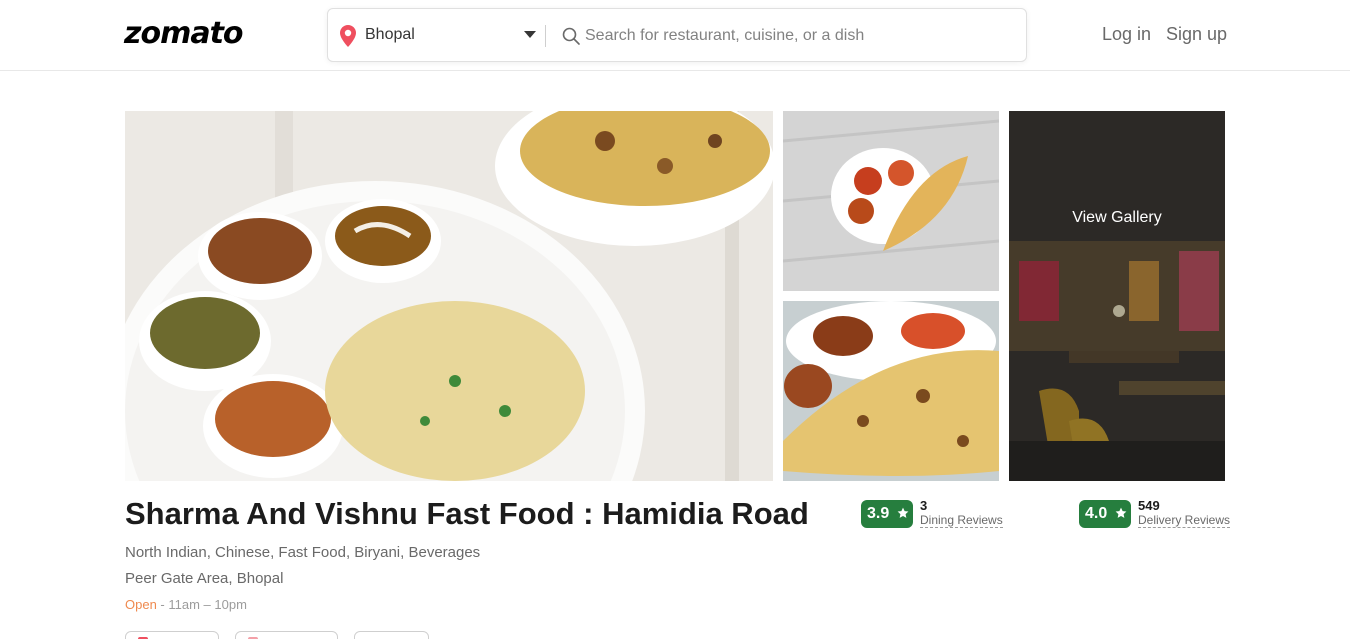  Describe the element at coordinates (390, 35) in the screenshot. I see `location-selector-value: Bhopal` at that location.